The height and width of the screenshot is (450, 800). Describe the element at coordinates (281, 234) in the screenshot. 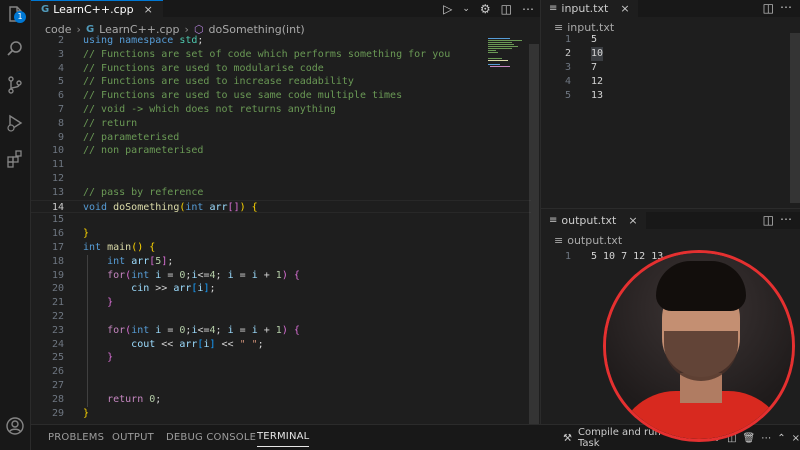

I see `code-line: 16}` at that location.